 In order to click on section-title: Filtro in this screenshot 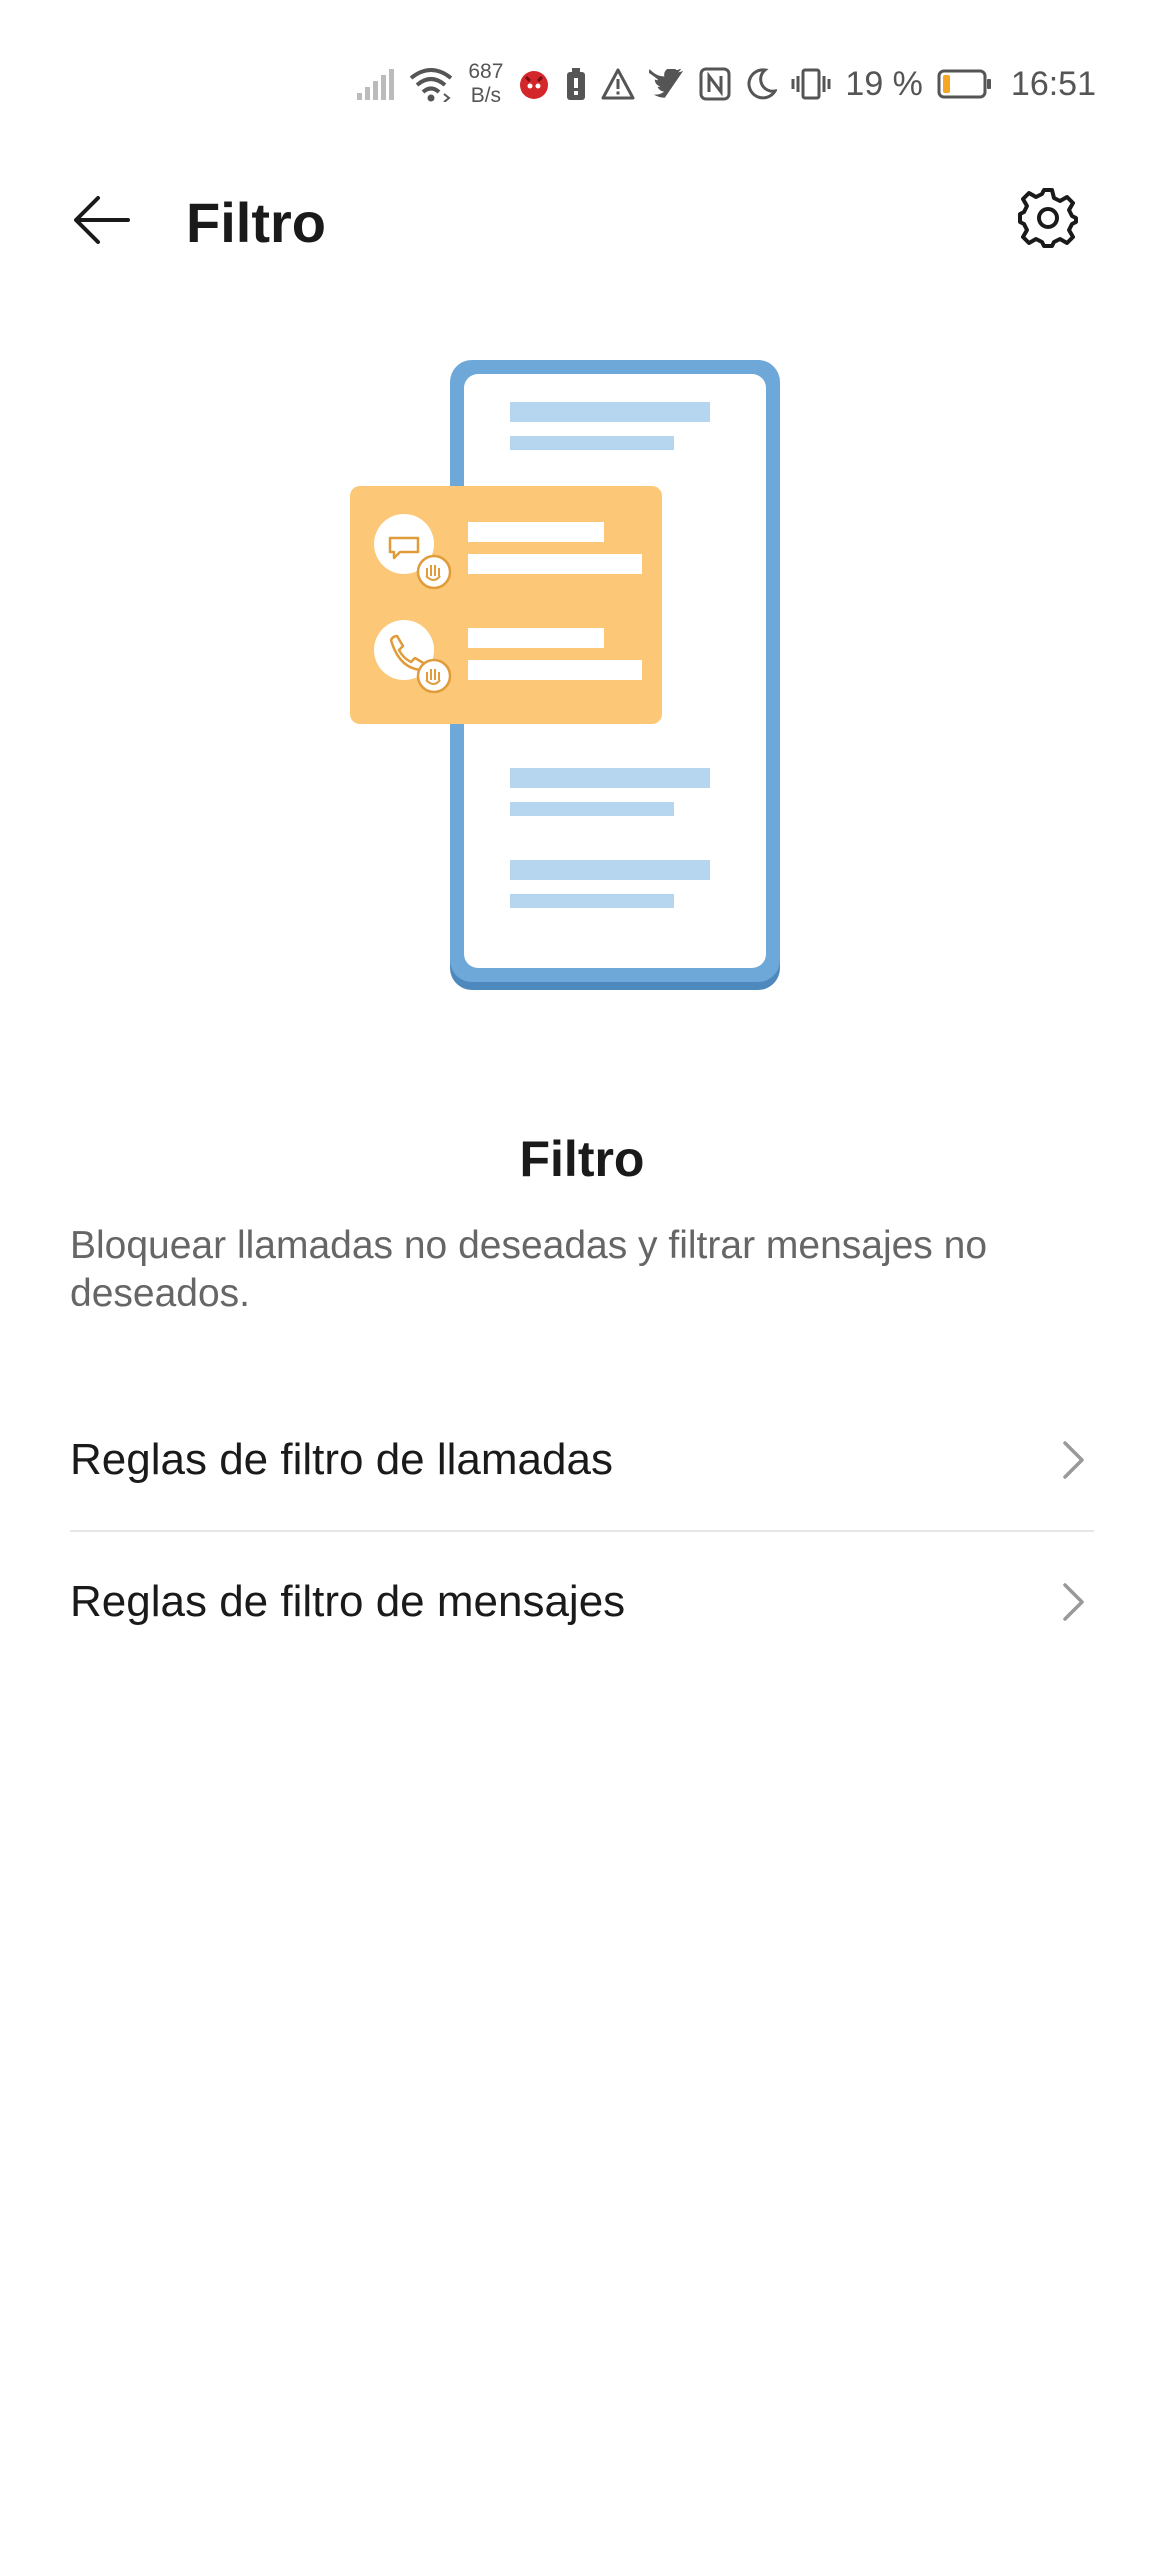, I will do `click(582, 1159)`.